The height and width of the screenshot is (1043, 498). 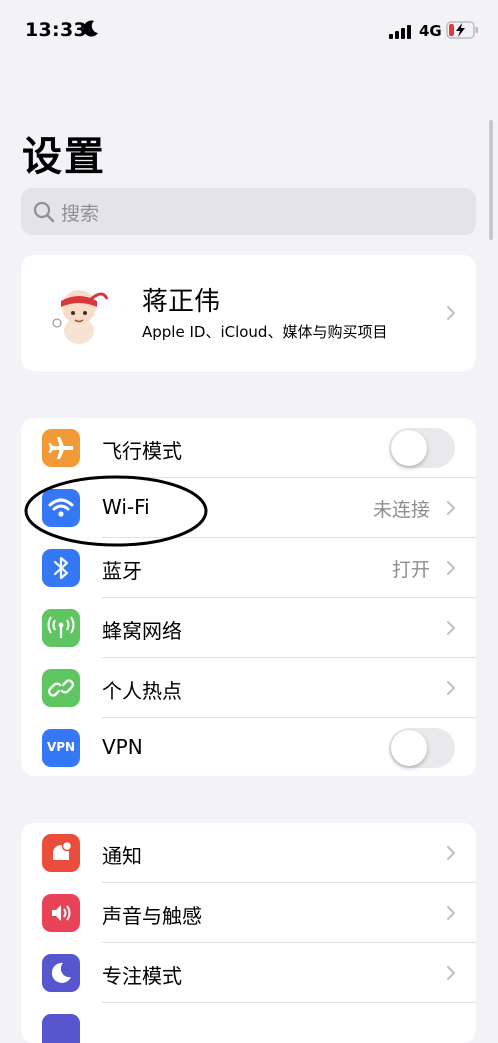 What do you see at coordinates (249, 31) in the screenshot?
I see `status-bar: 13:33 4G` at bounding box center [249, 31].